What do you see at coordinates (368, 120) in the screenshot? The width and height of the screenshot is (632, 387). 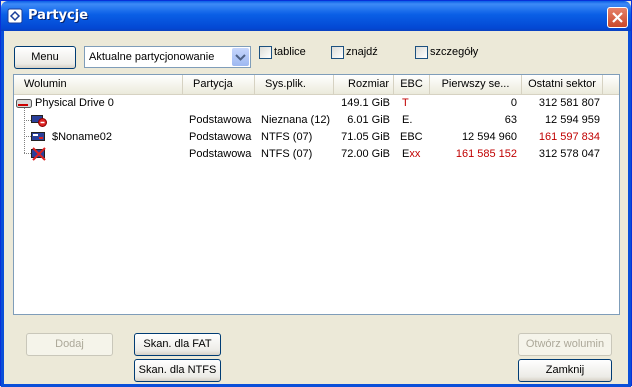 I see `size-value: 6.01 GiB` at bounding box center [368, 120].